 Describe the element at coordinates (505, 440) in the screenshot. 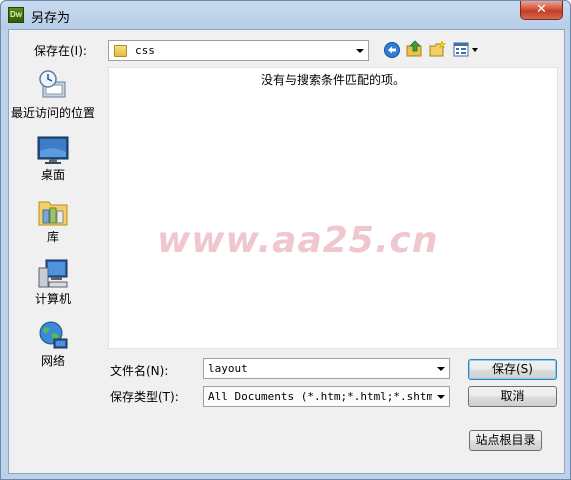

I see `site-root-button: 站点根目录` at that location.